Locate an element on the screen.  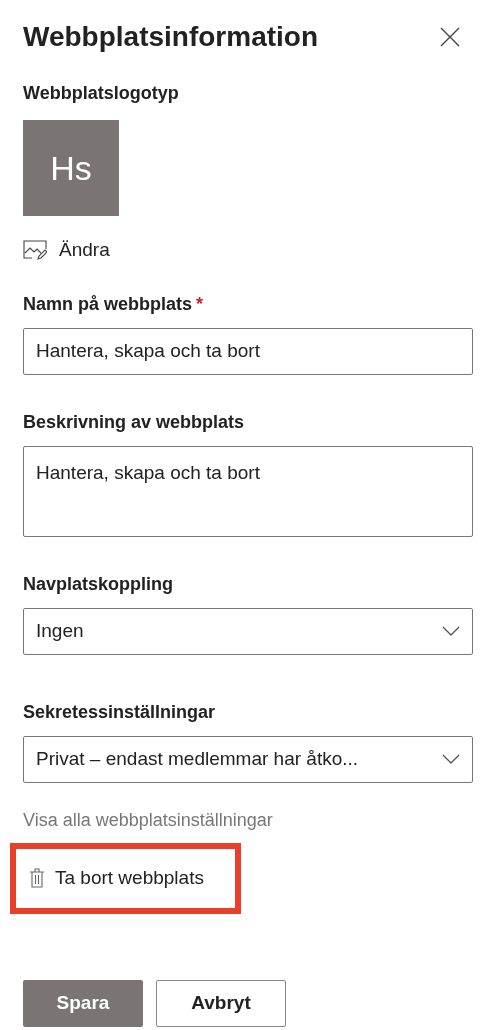
field-label: Beskrivning av webbplats is located at coordinates (134, 422).